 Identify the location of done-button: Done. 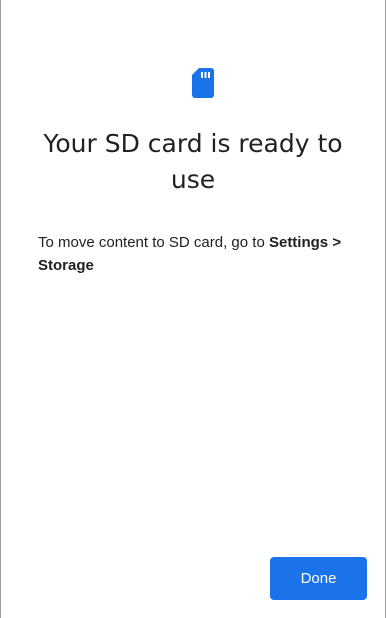
(318, 578).